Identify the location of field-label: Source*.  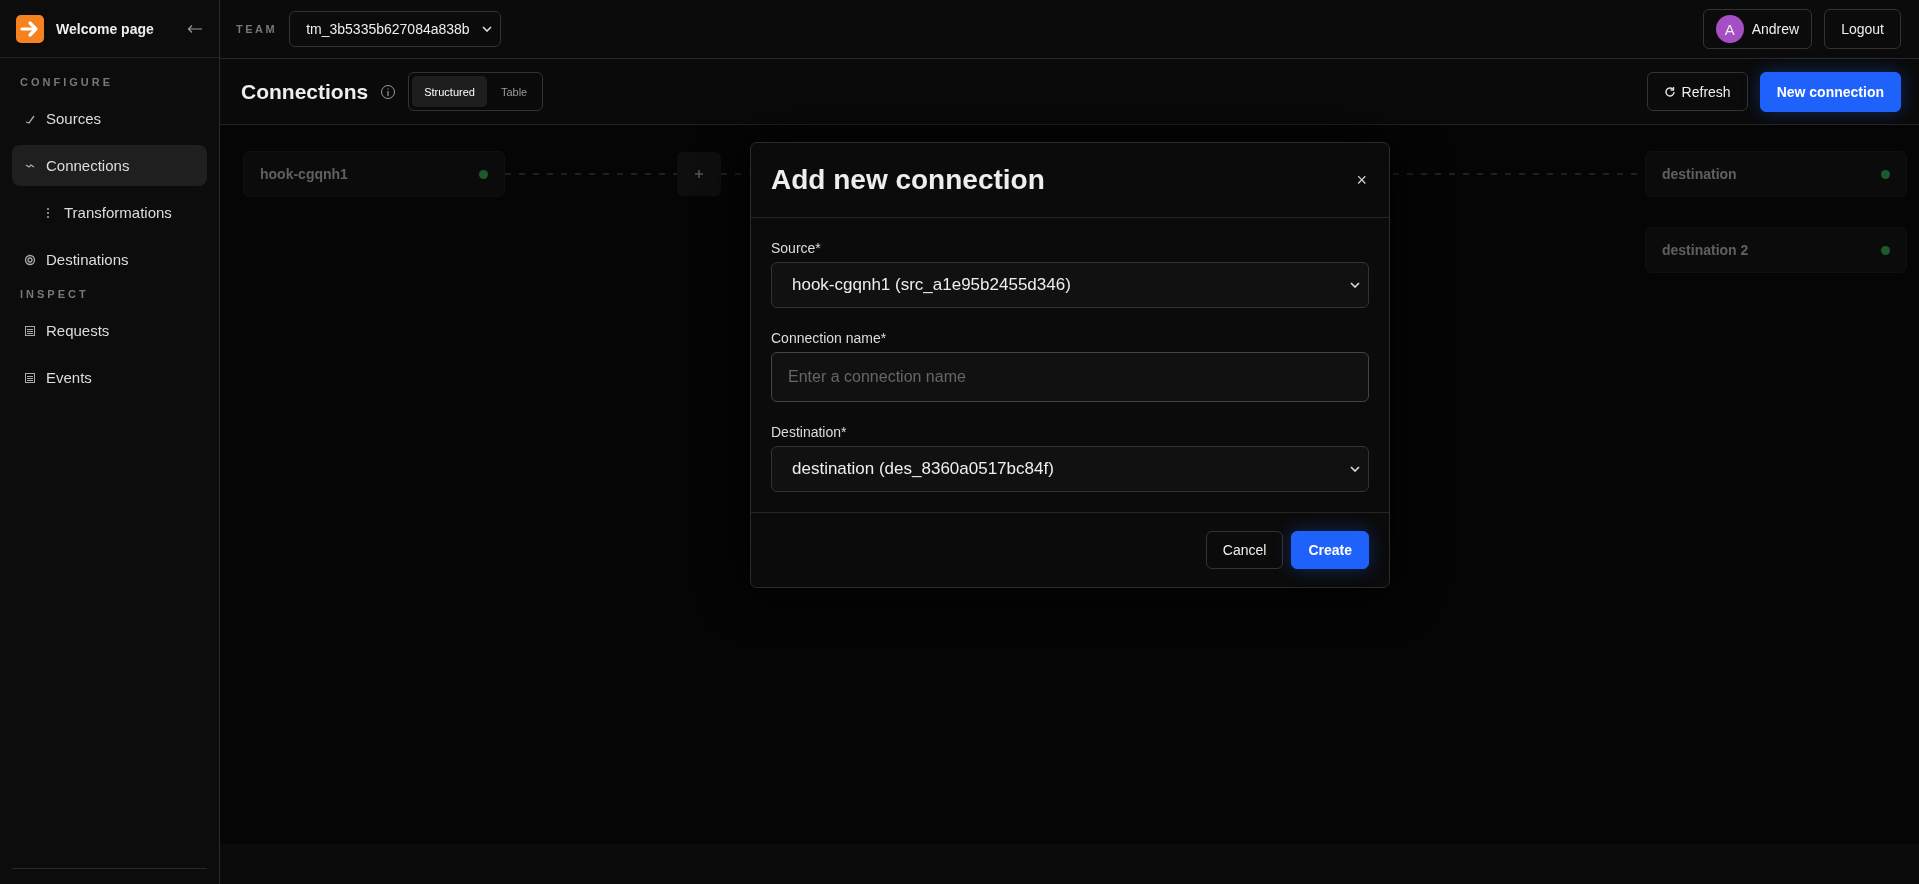
(796, 248).